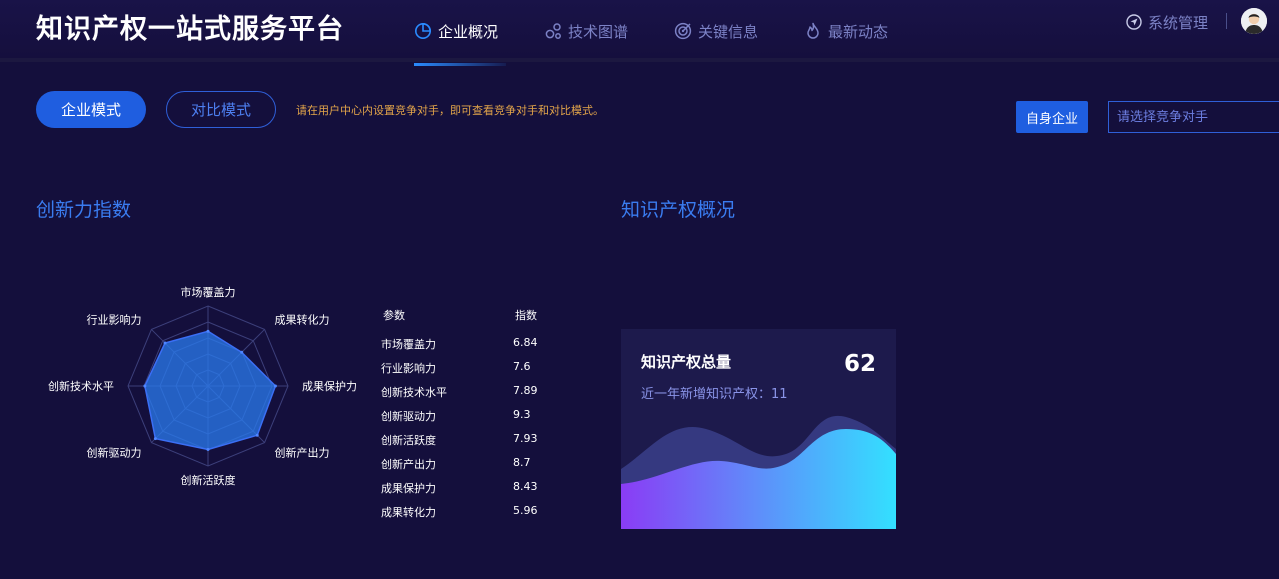  Describe the element at coordinates (1178, 22) in the screenshot. I see `system-management-label: 系统管理` at that location.